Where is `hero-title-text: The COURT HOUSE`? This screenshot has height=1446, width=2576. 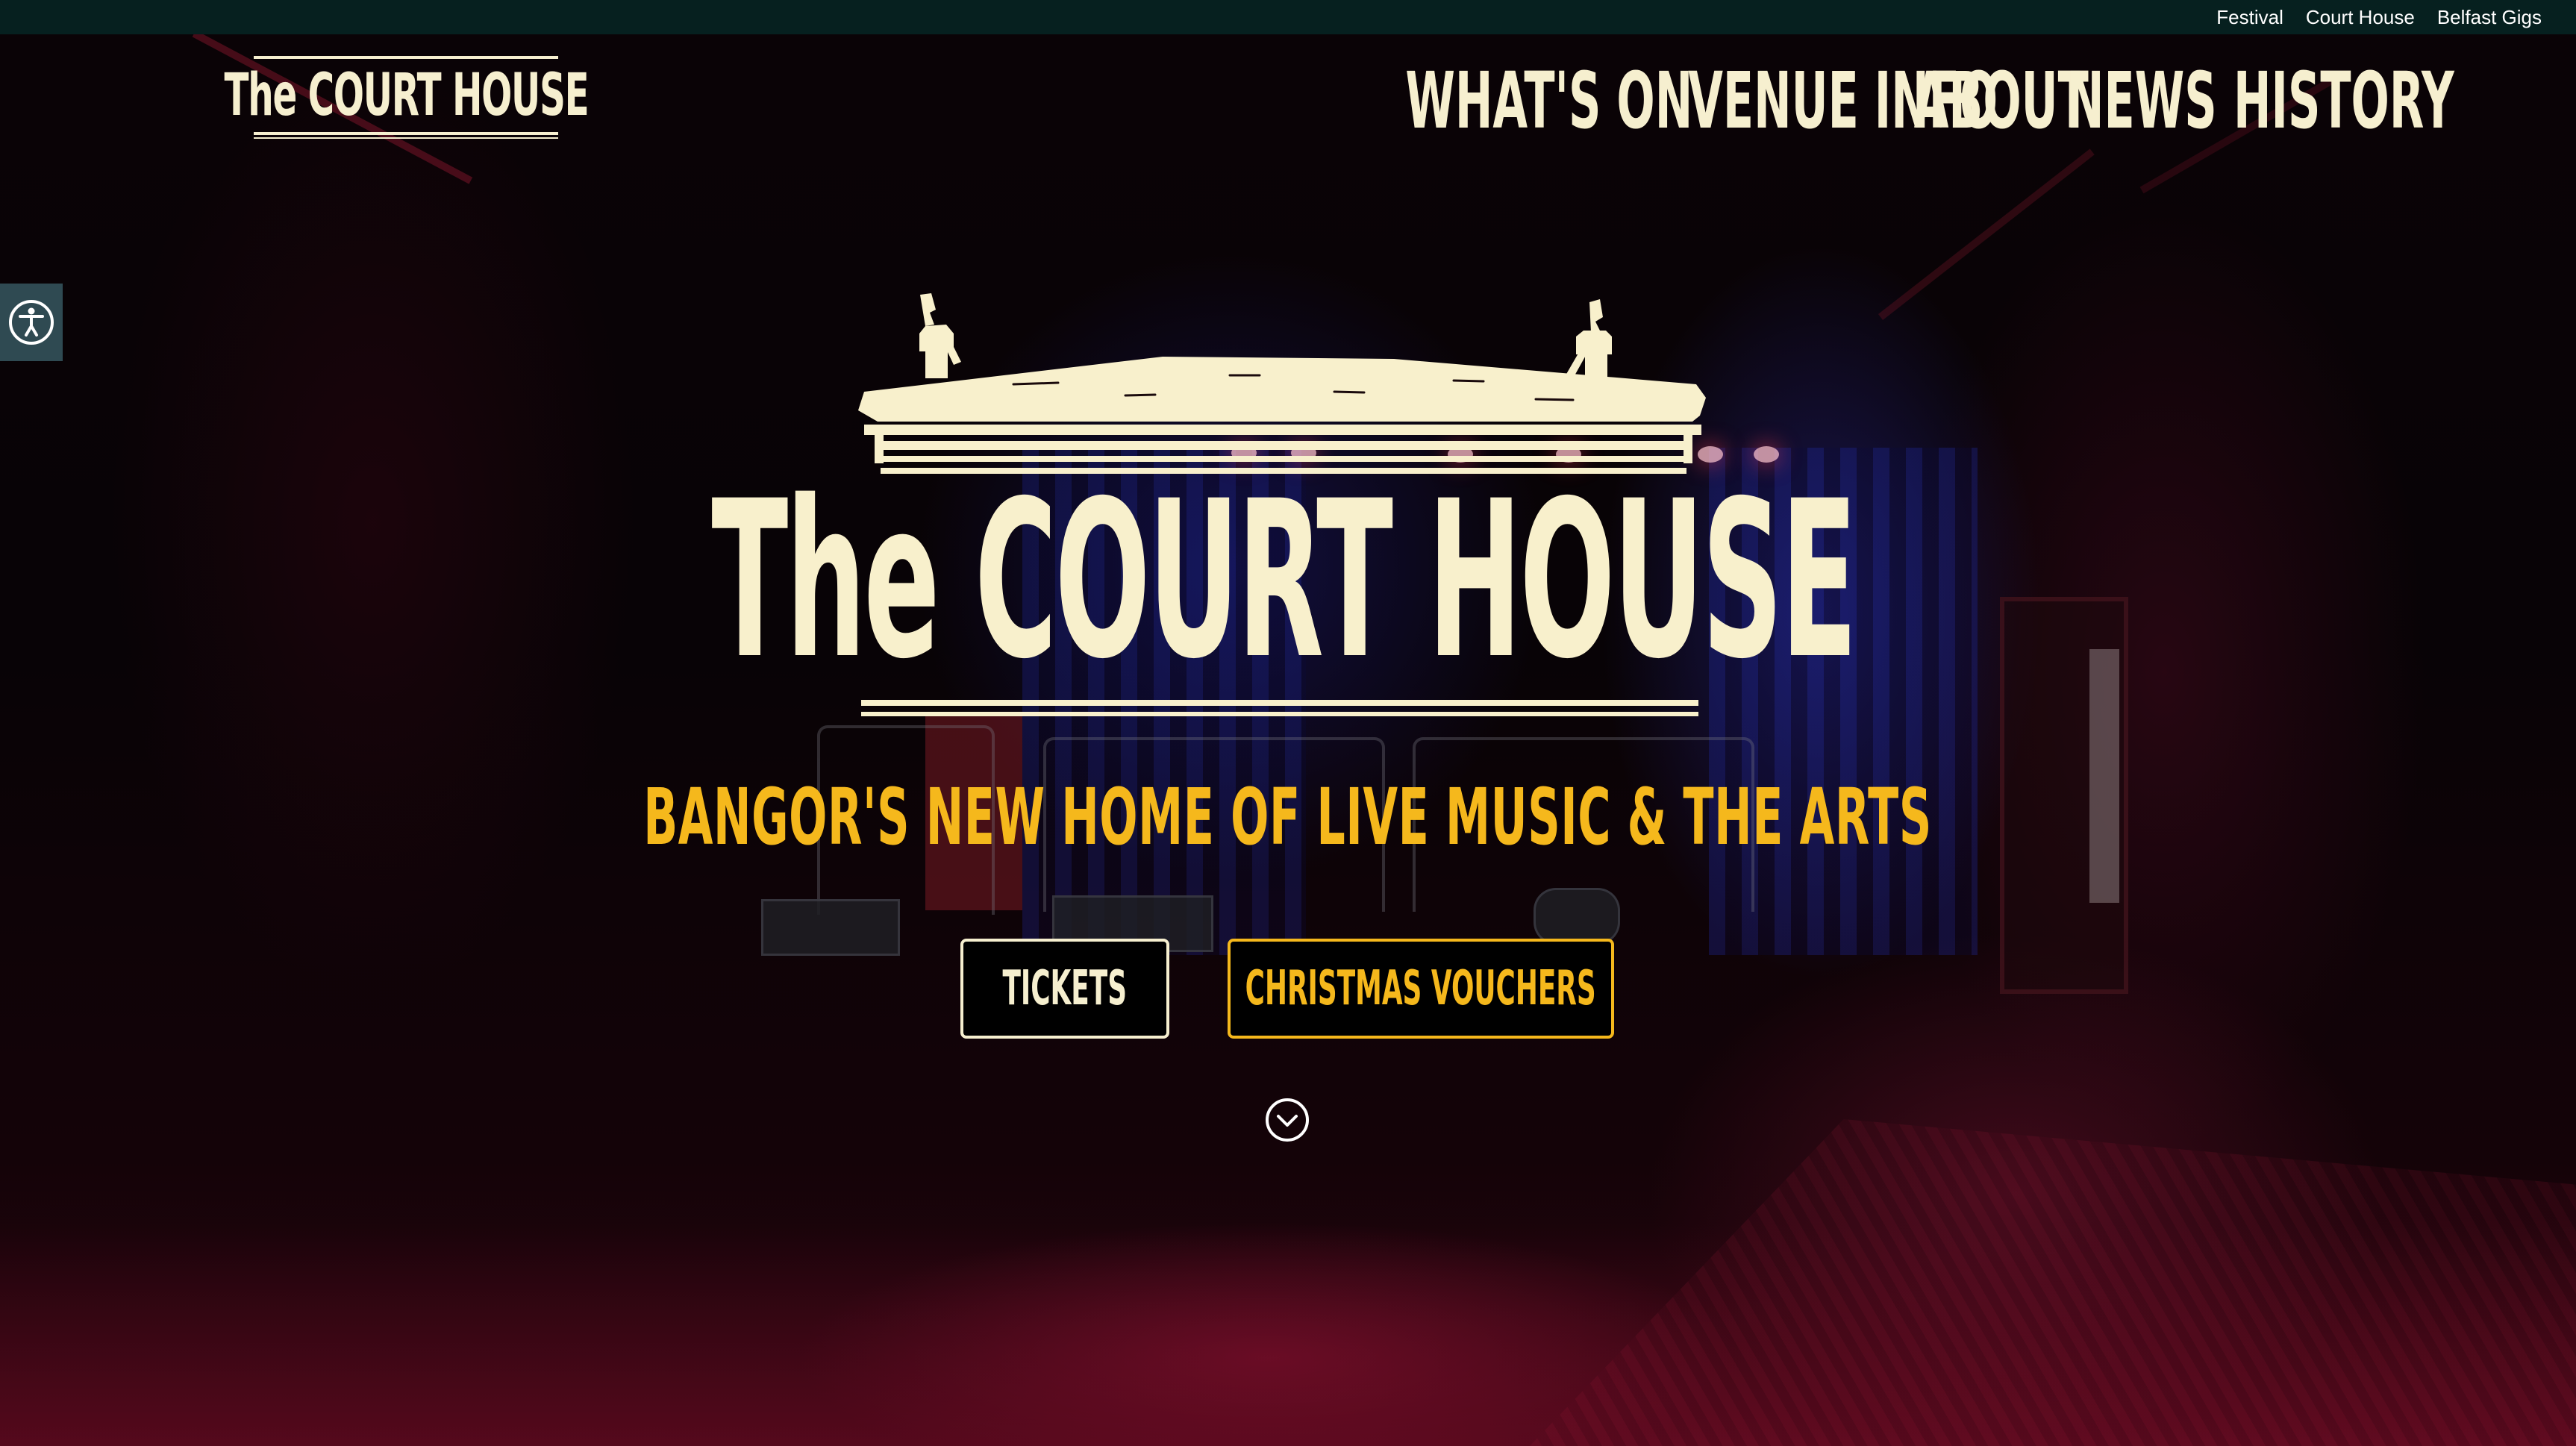
hero-title-text: The COURT HOUSE is located at coordinates (1284, 581).